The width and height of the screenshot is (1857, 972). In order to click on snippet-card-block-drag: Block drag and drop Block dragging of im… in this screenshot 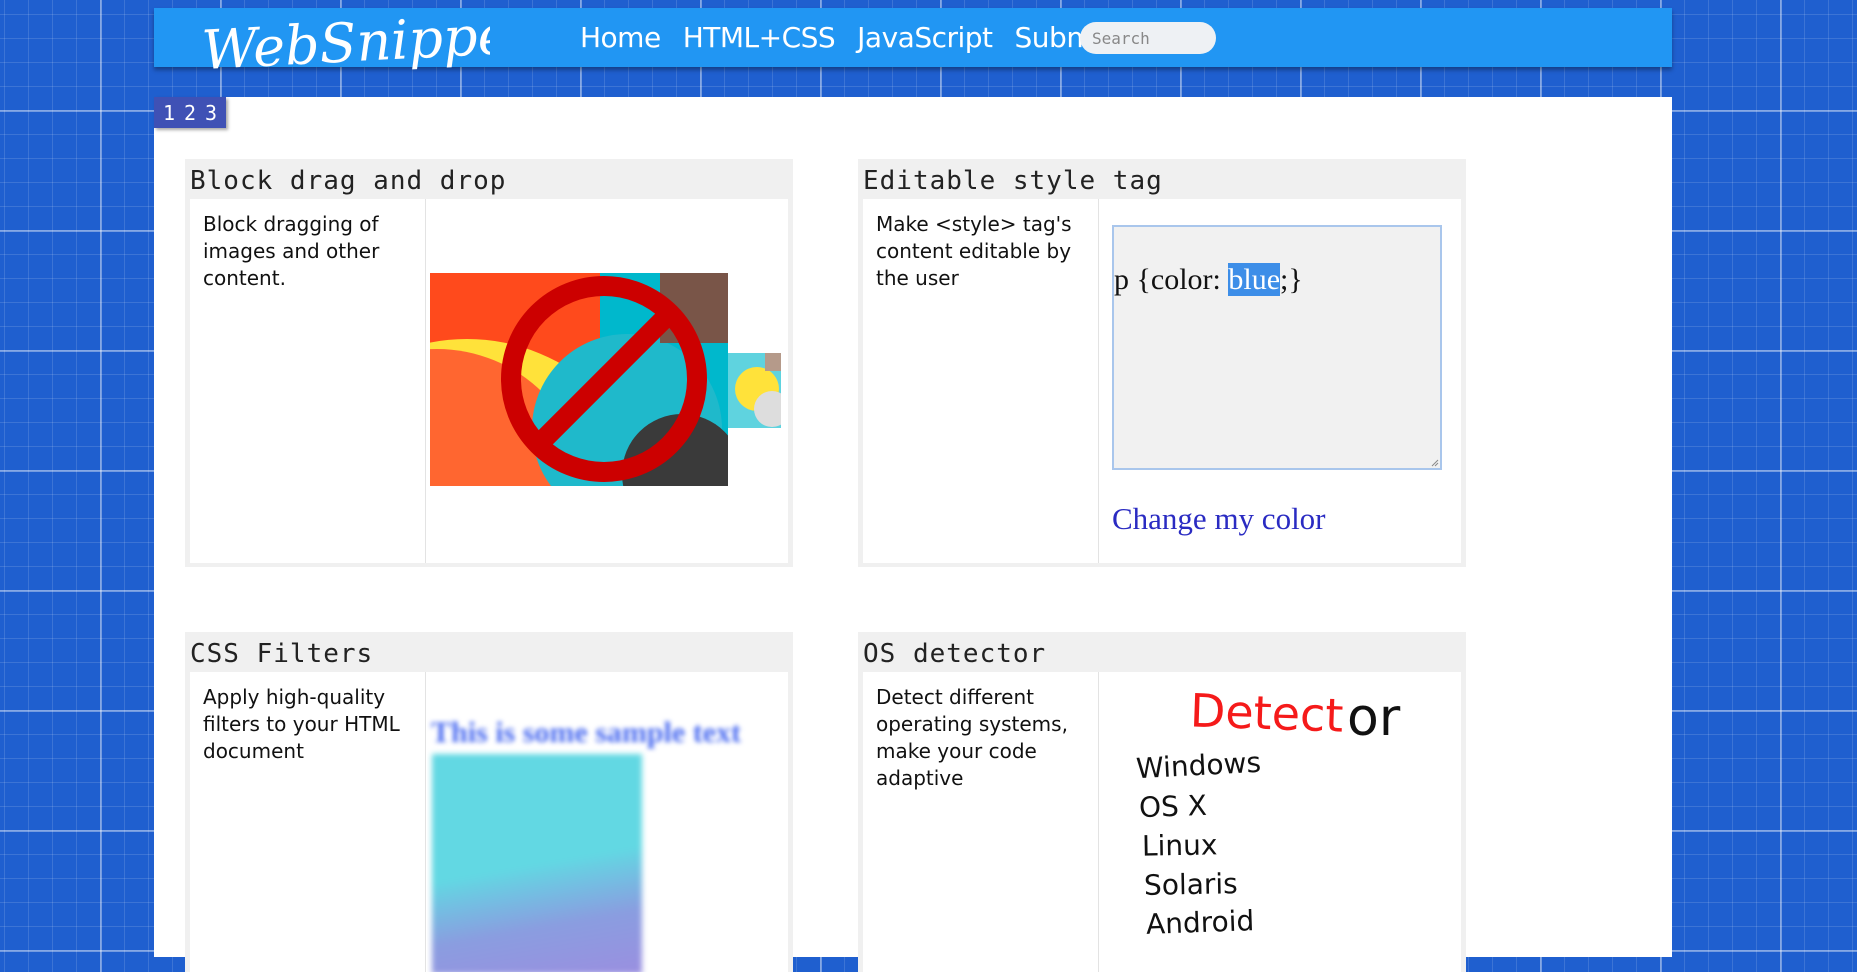, I will do `click(489, 363)`.